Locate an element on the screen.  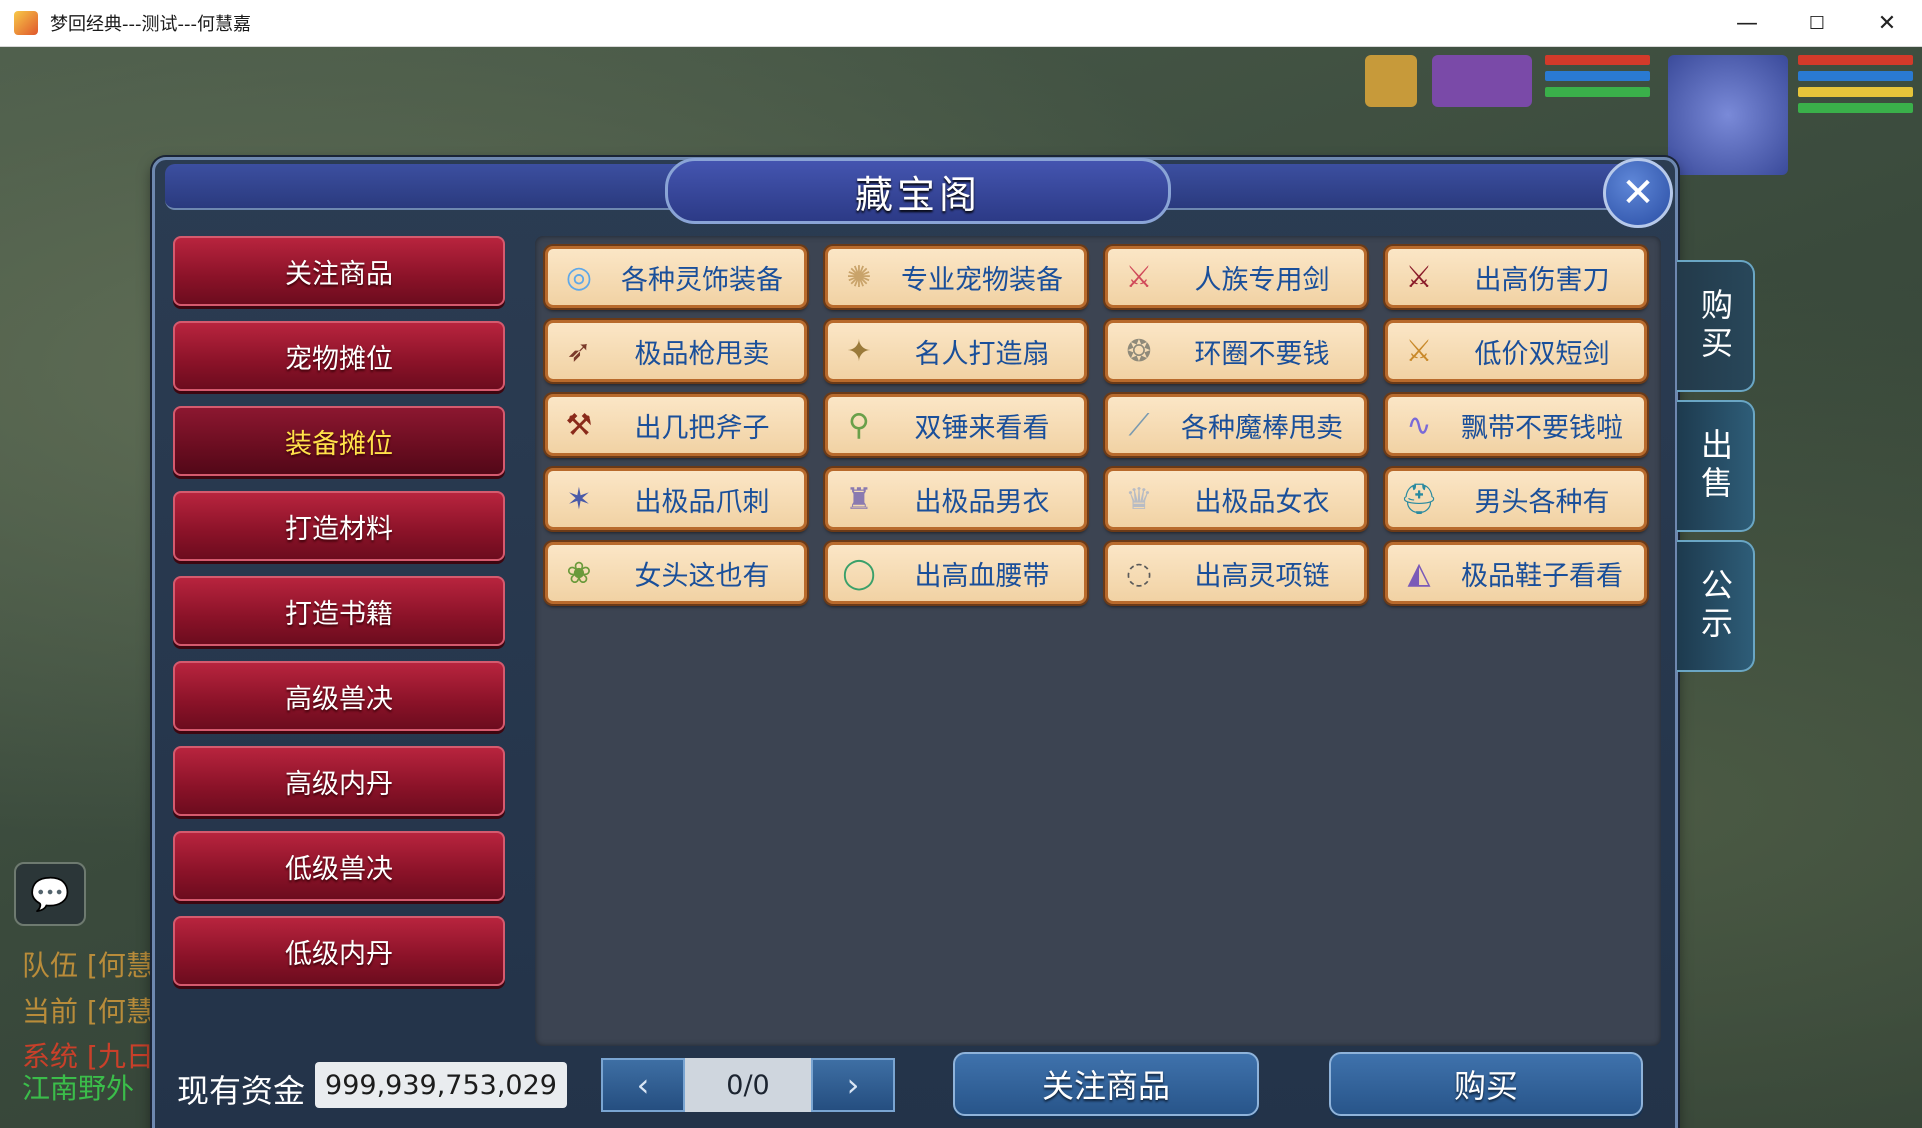
prev-page-button: ‹ is located at coordinates (643, 1085).